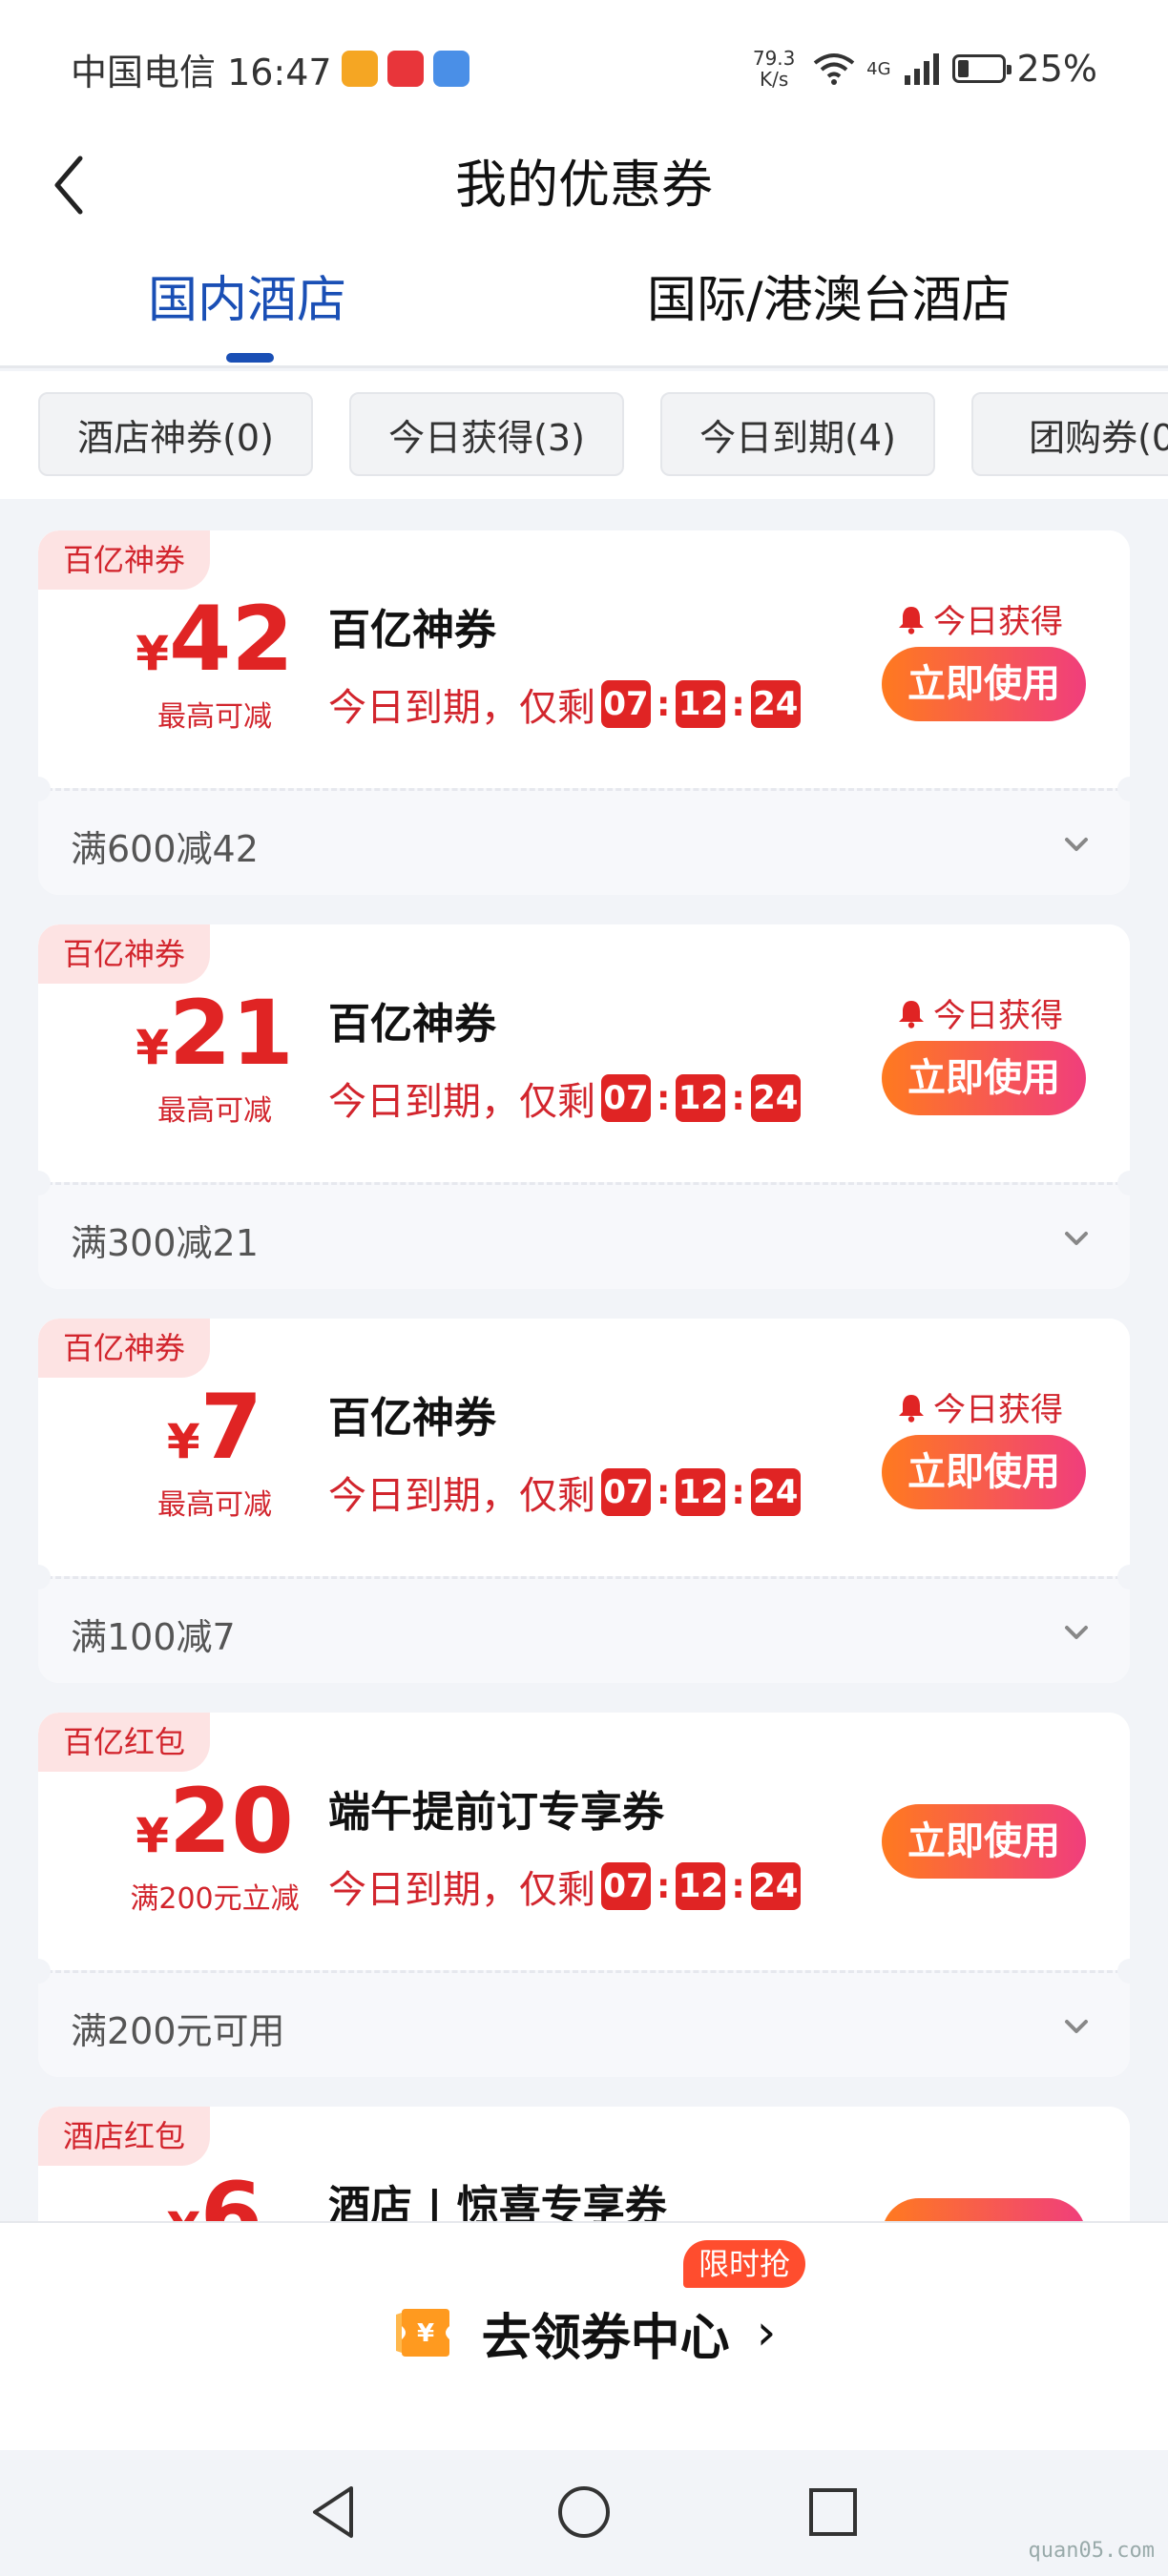  Describe the element at coordinates (124, 1742) in the screenshot. I see `coupon-tag: 百亿红包` at that location.